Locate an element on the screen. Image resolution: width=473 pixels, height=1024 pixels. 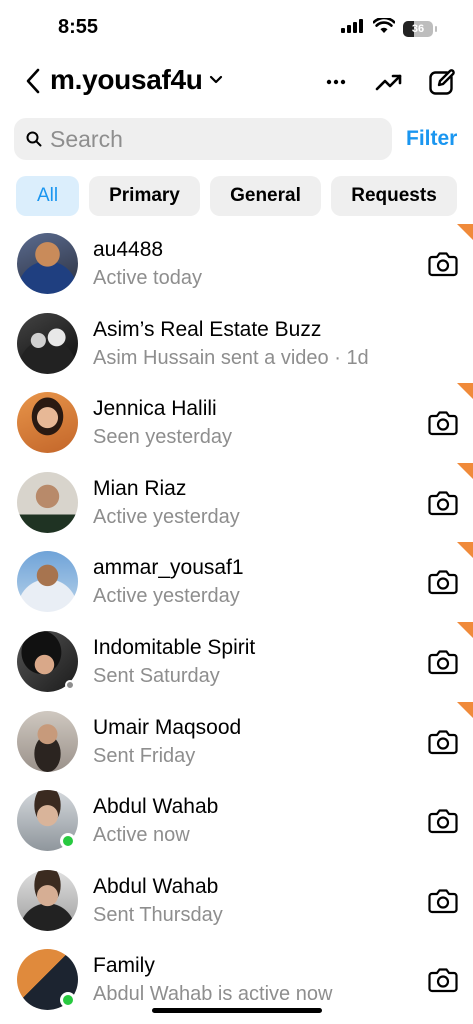
conversation-row: Abdul Wahab Sent Thursday is located at coordinates (236, 901).